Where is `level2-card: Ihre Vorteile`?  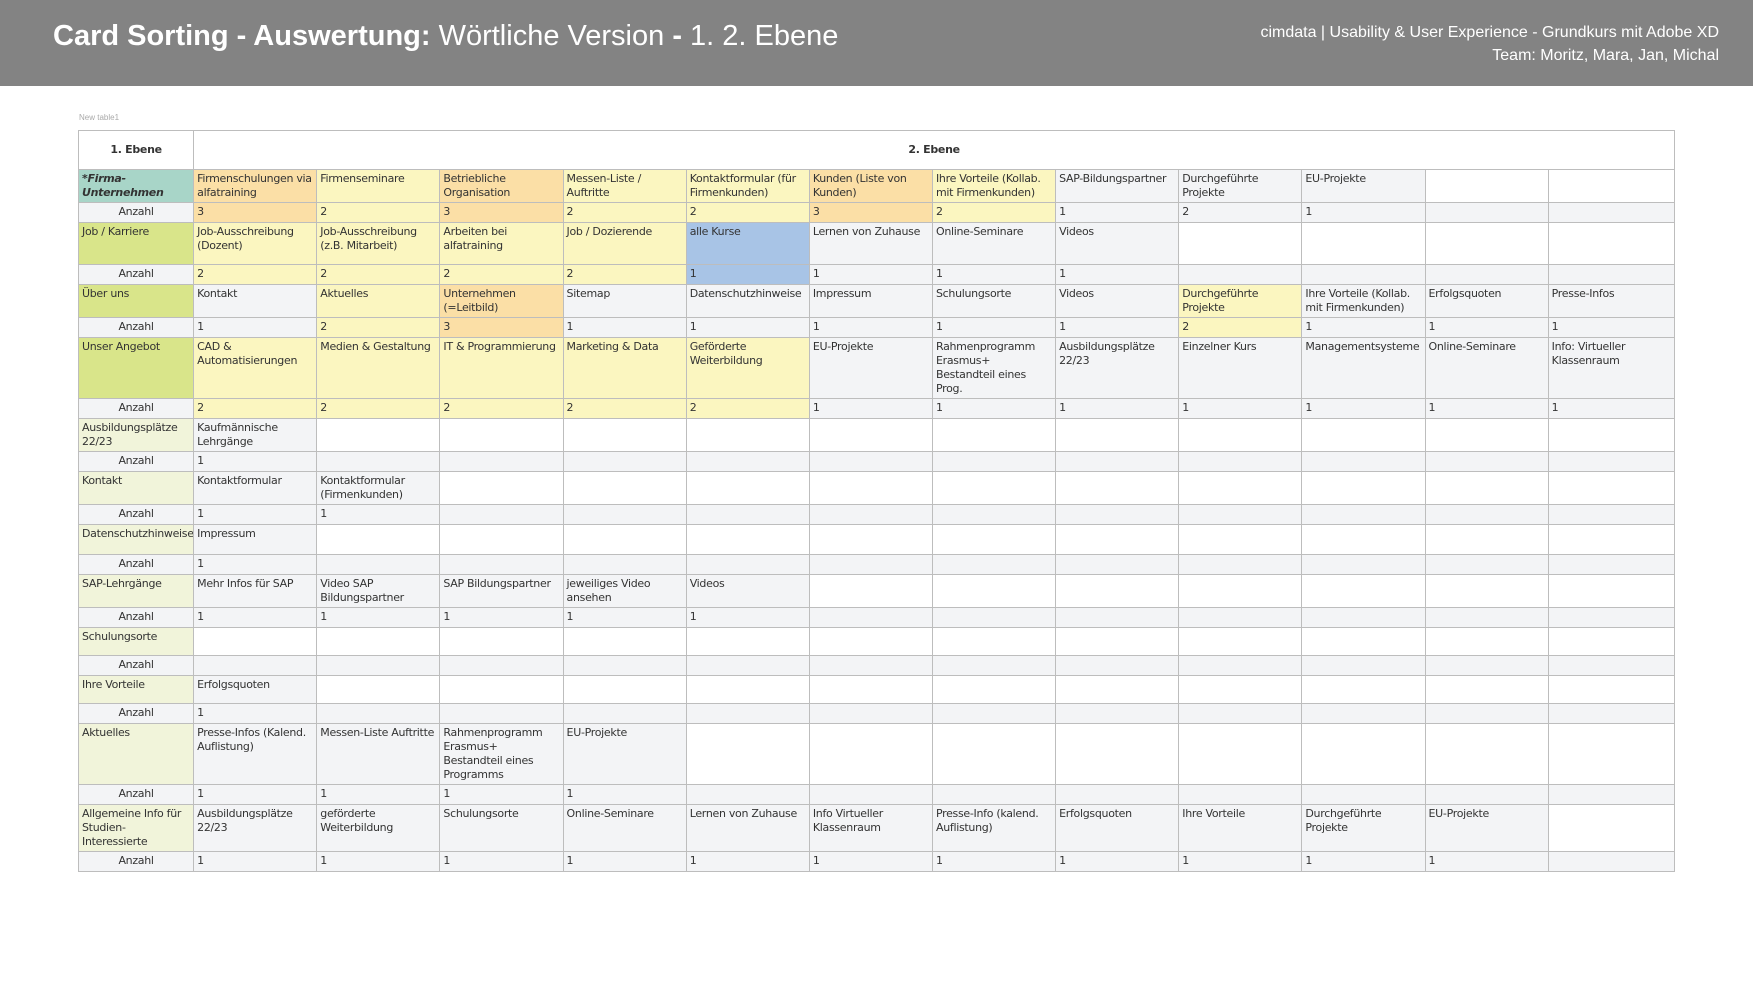 level2-card: Ihre Vorteile is located at coordinates (1240, 828).